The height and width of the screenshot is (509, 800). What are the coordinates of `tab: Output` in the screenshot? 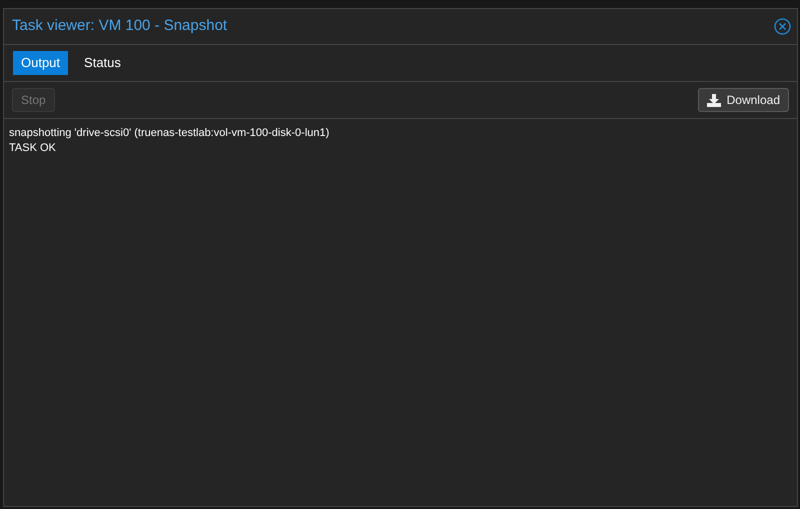 It's located at (40, 63).